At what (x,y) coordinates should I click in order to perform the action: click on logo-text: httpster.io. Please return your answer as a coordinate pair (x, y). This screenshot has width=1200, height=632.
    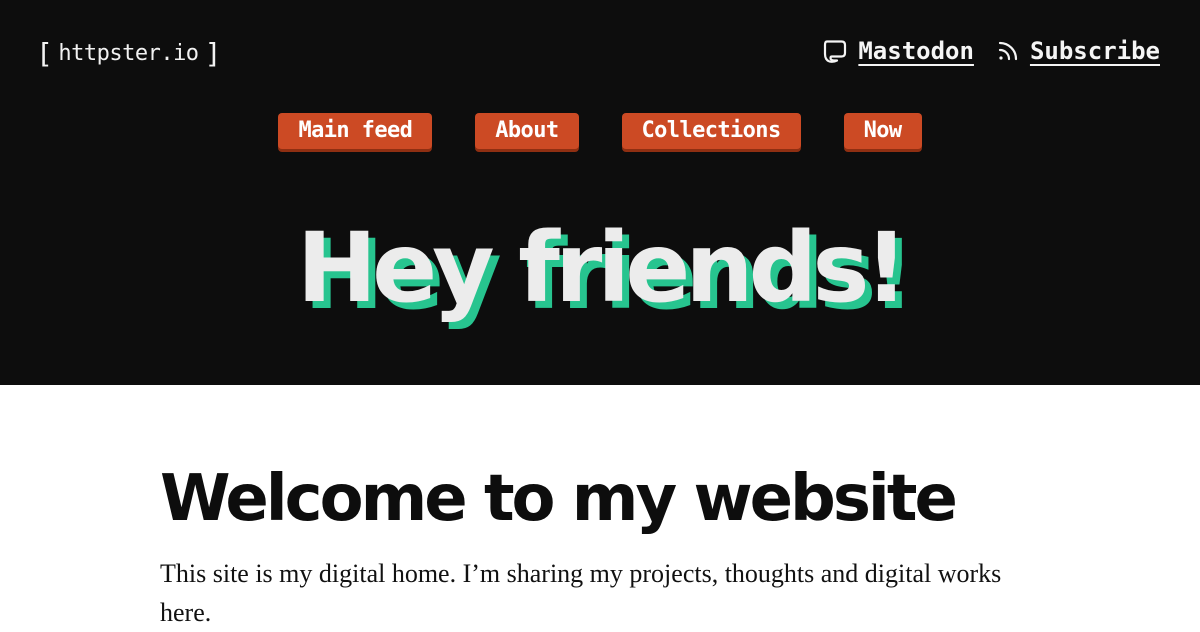
    Looking at the image, I should click on (128, 53).